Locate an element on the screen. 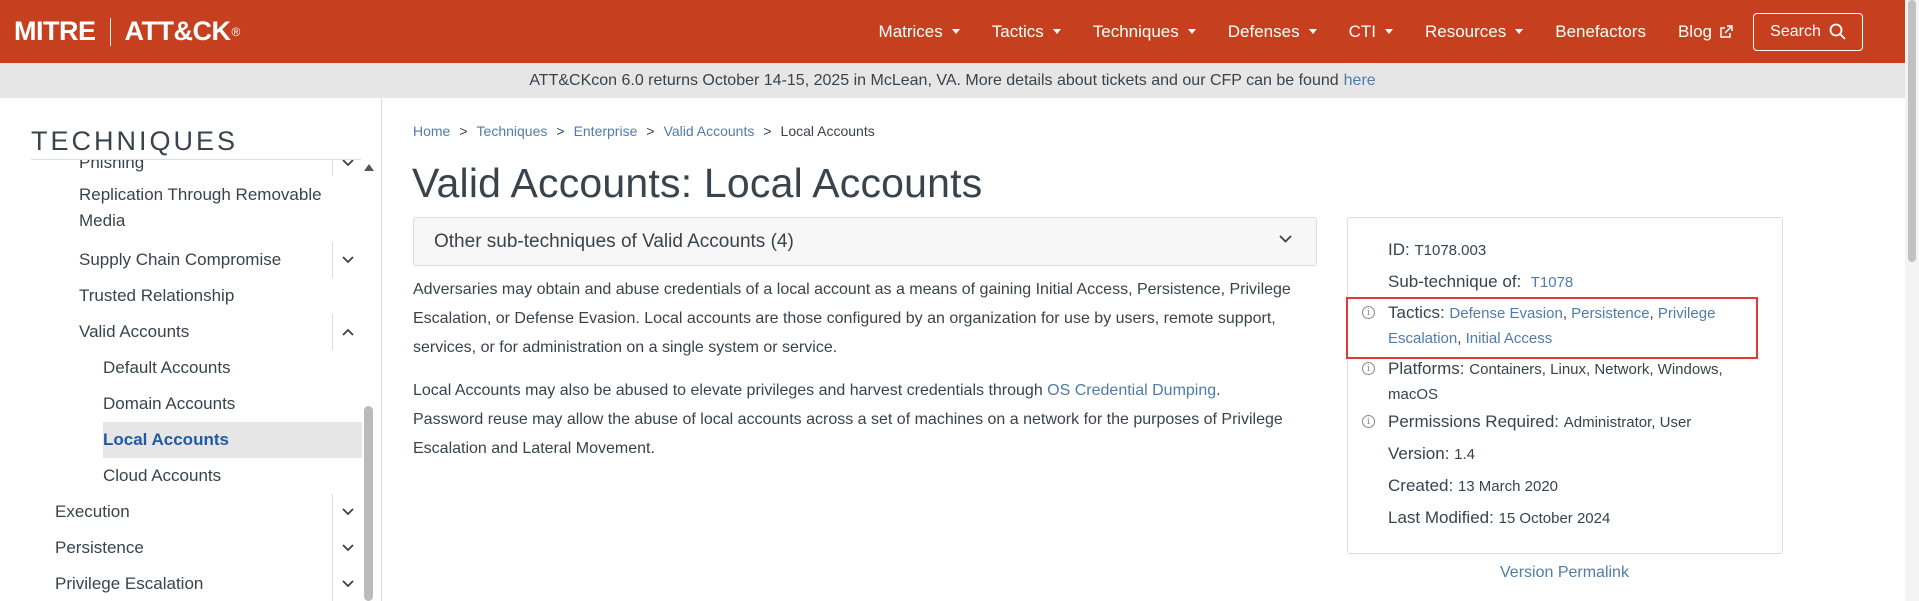  card-permissions-value: Administrator, User is located at coordinates (1627, 422).